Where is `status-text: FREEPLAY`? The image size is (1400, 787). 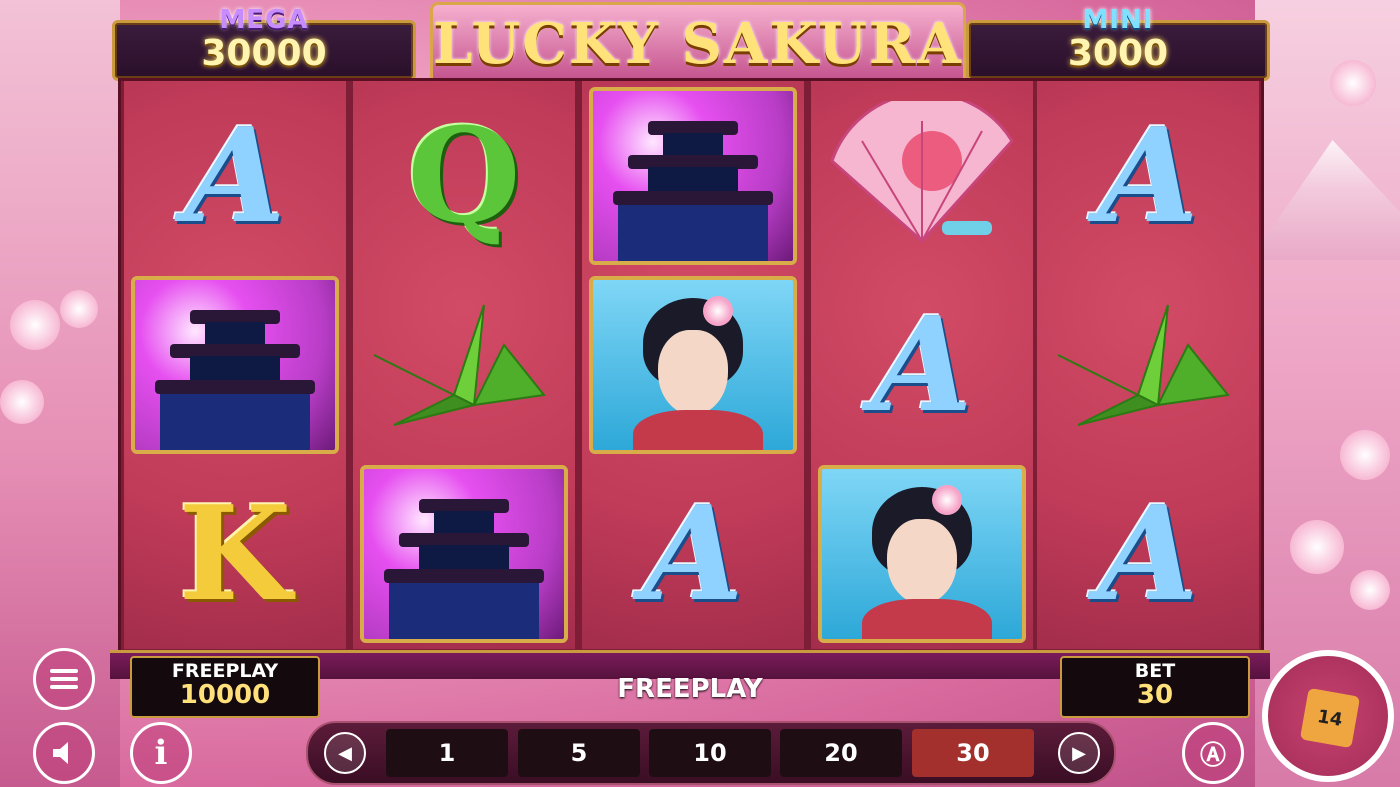 status-text: FREEPLAY is located at coordinates (690, 689).